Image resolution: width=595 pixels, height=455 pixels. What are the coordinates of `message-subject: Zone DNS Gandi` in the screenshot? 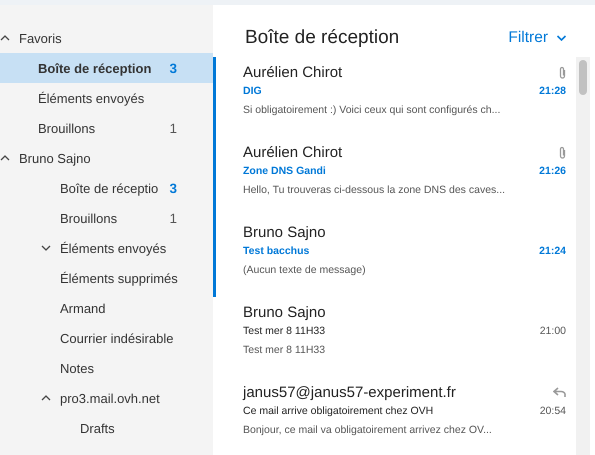 It's located at (284, 171).